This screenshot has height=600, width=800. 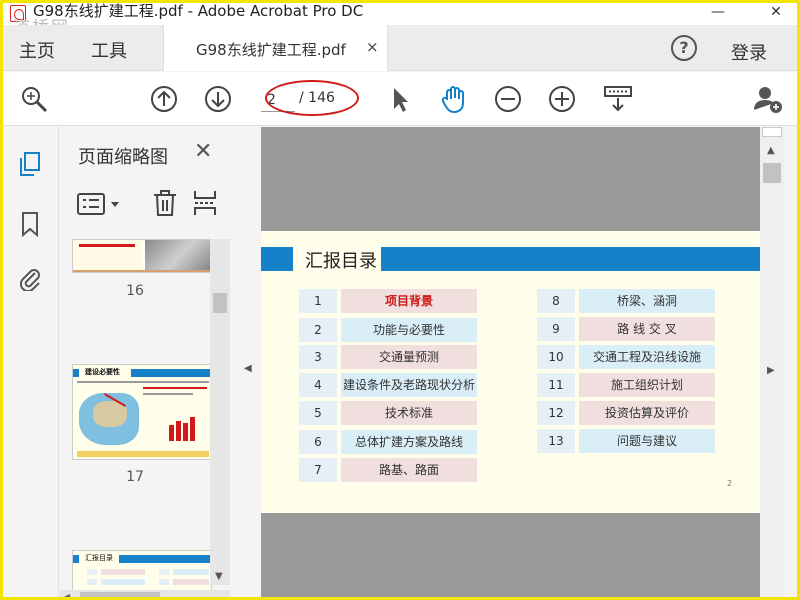 What do you see at coordinates (318, 301) in the screenshot?
I see `toc-number: 1` at bounding box center [318, 301].